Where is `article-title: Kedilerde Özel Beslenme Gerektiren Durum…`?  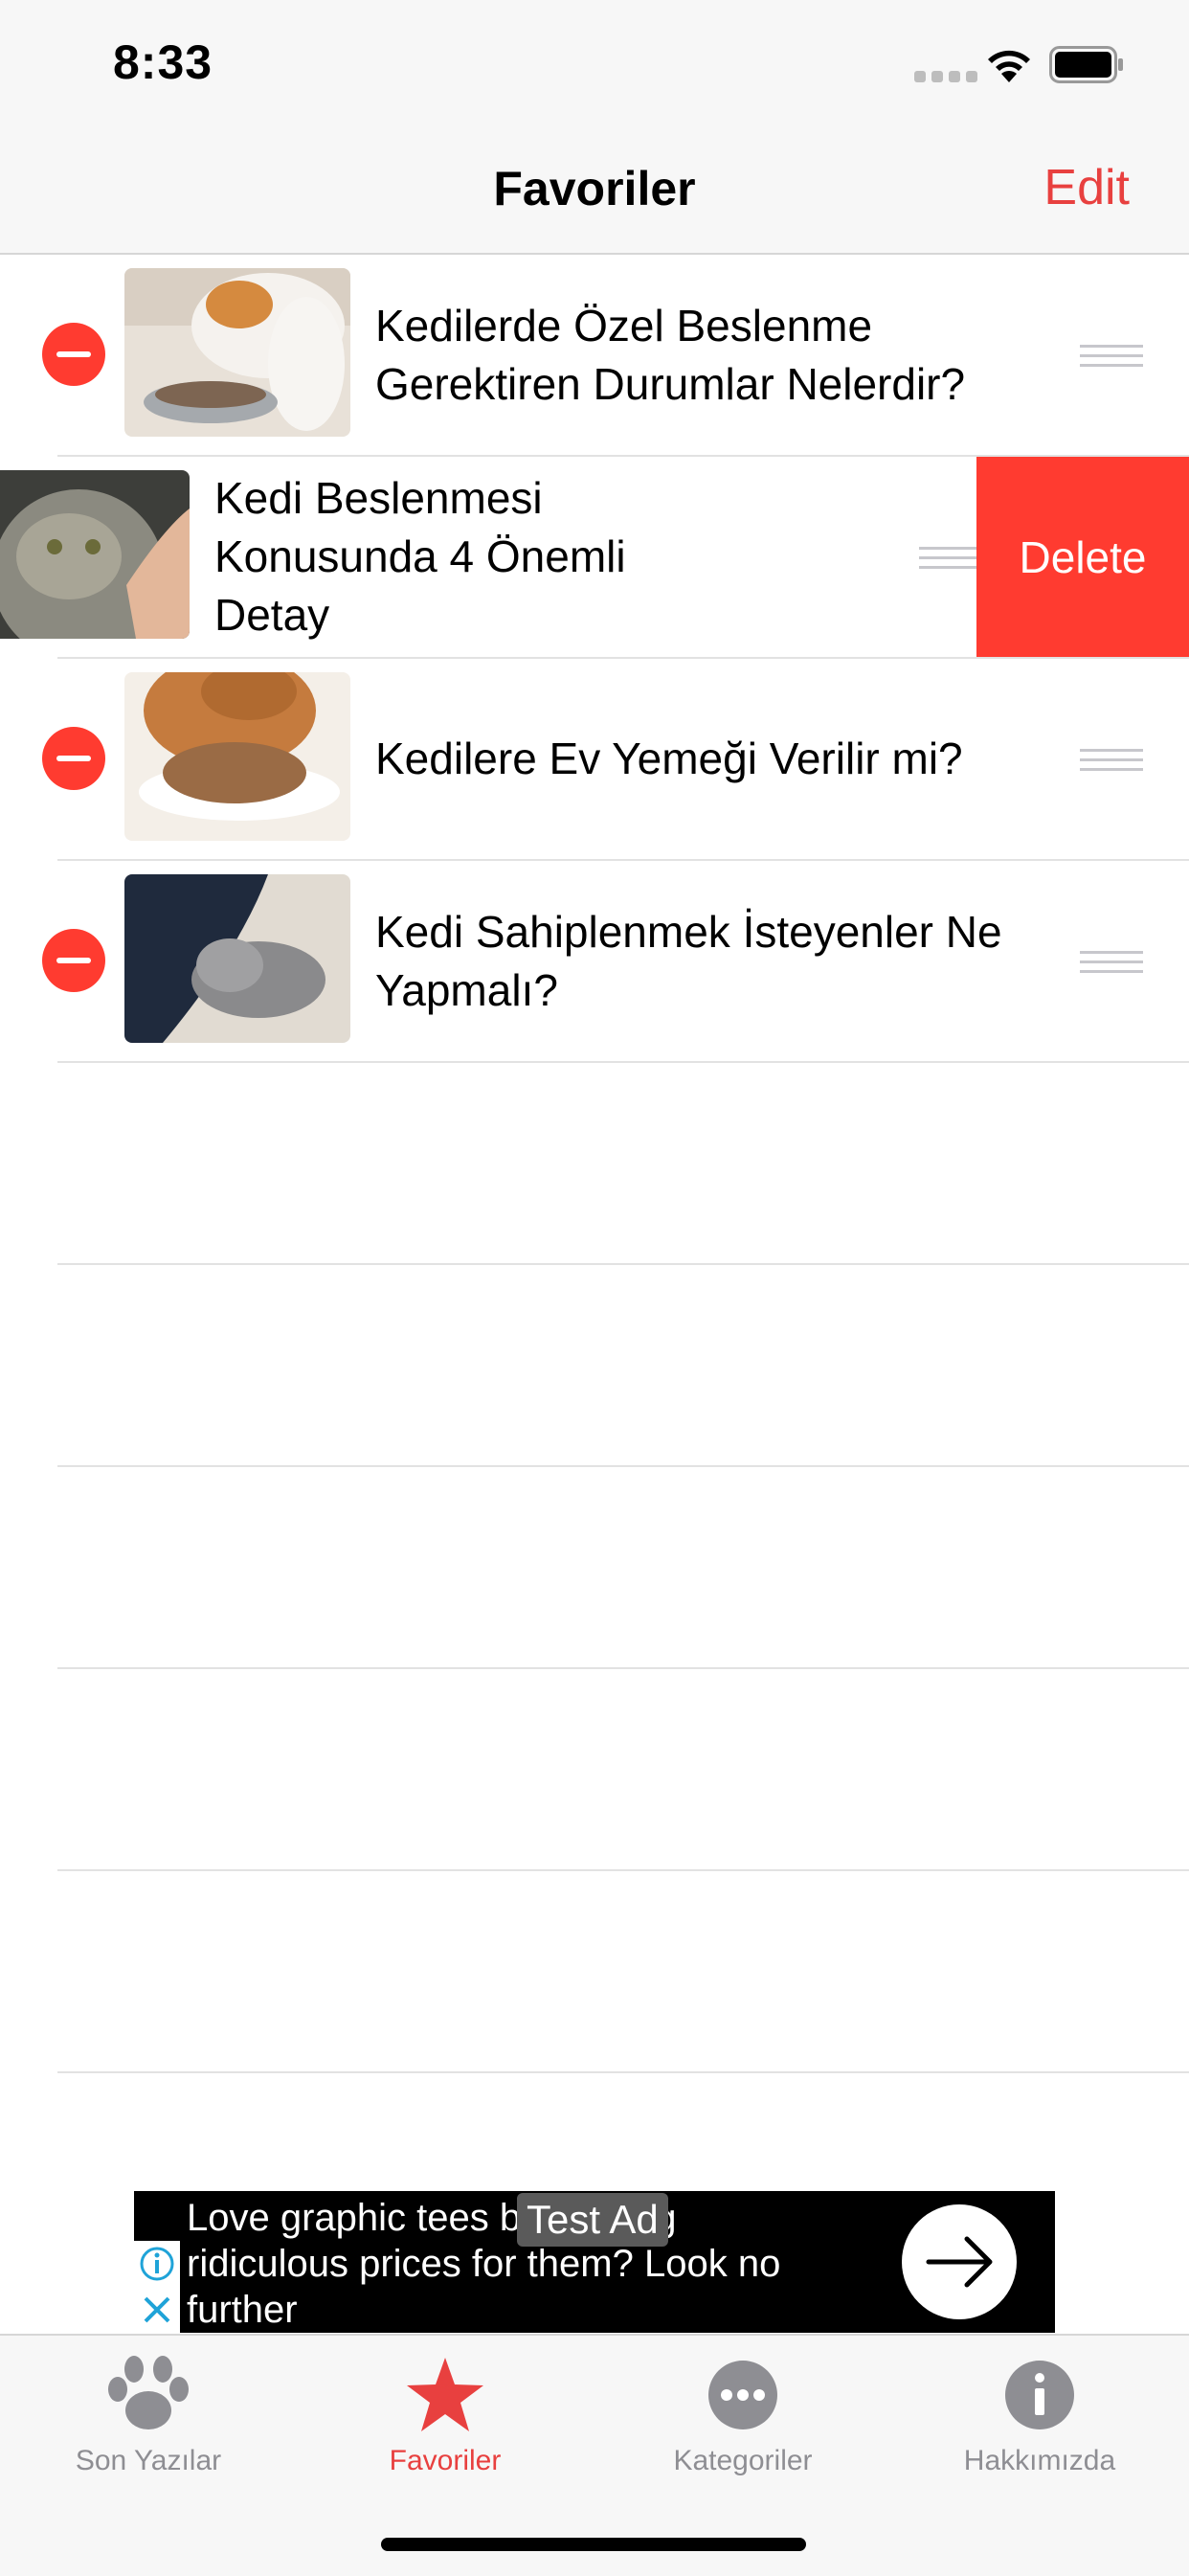
article-title: Kedilerde Özel Beslenme Gerektiren Durum… is located at coordinates (670, 354).